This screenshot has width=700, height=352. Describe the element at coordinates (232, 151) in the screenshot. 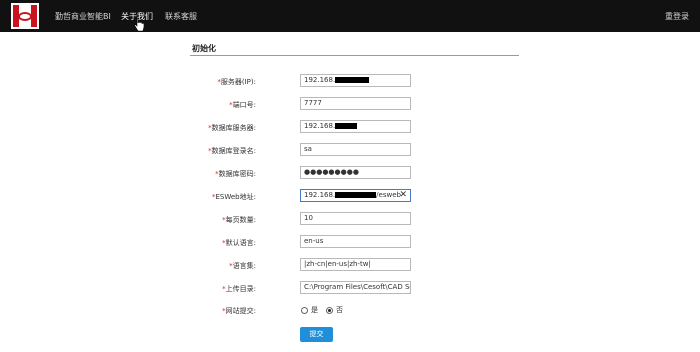

I see `db-login-label: *数据库登录名:` at that location.